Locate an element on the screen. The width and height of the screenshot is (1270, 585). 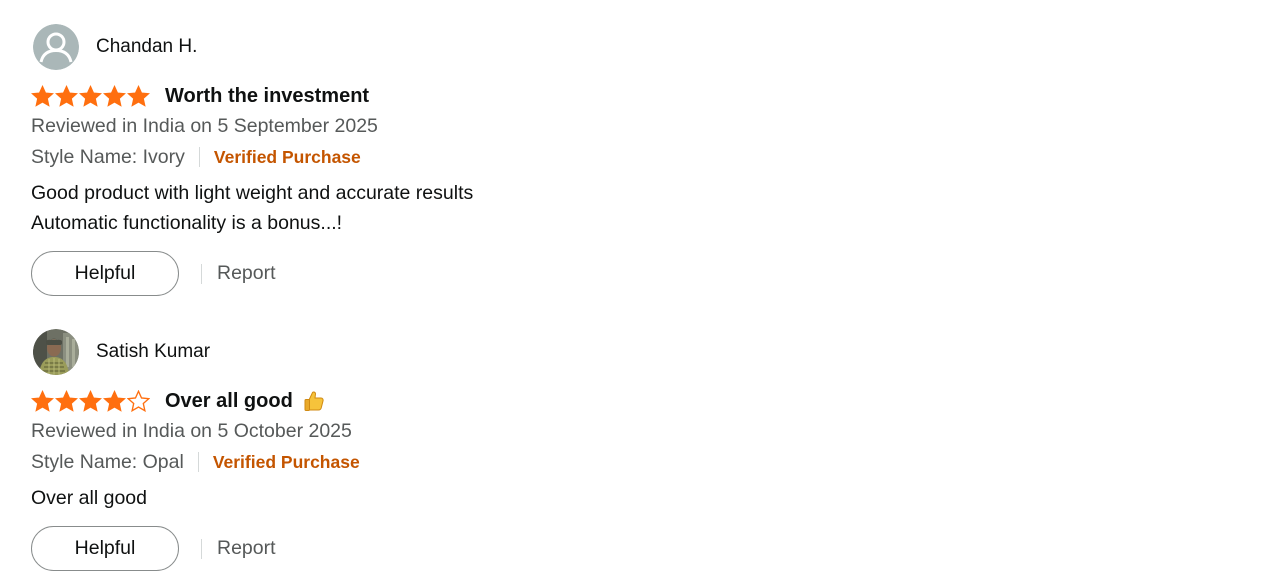
review-body-line: Automatic functionality is a bonus...! is located at coordinates (187, 223).